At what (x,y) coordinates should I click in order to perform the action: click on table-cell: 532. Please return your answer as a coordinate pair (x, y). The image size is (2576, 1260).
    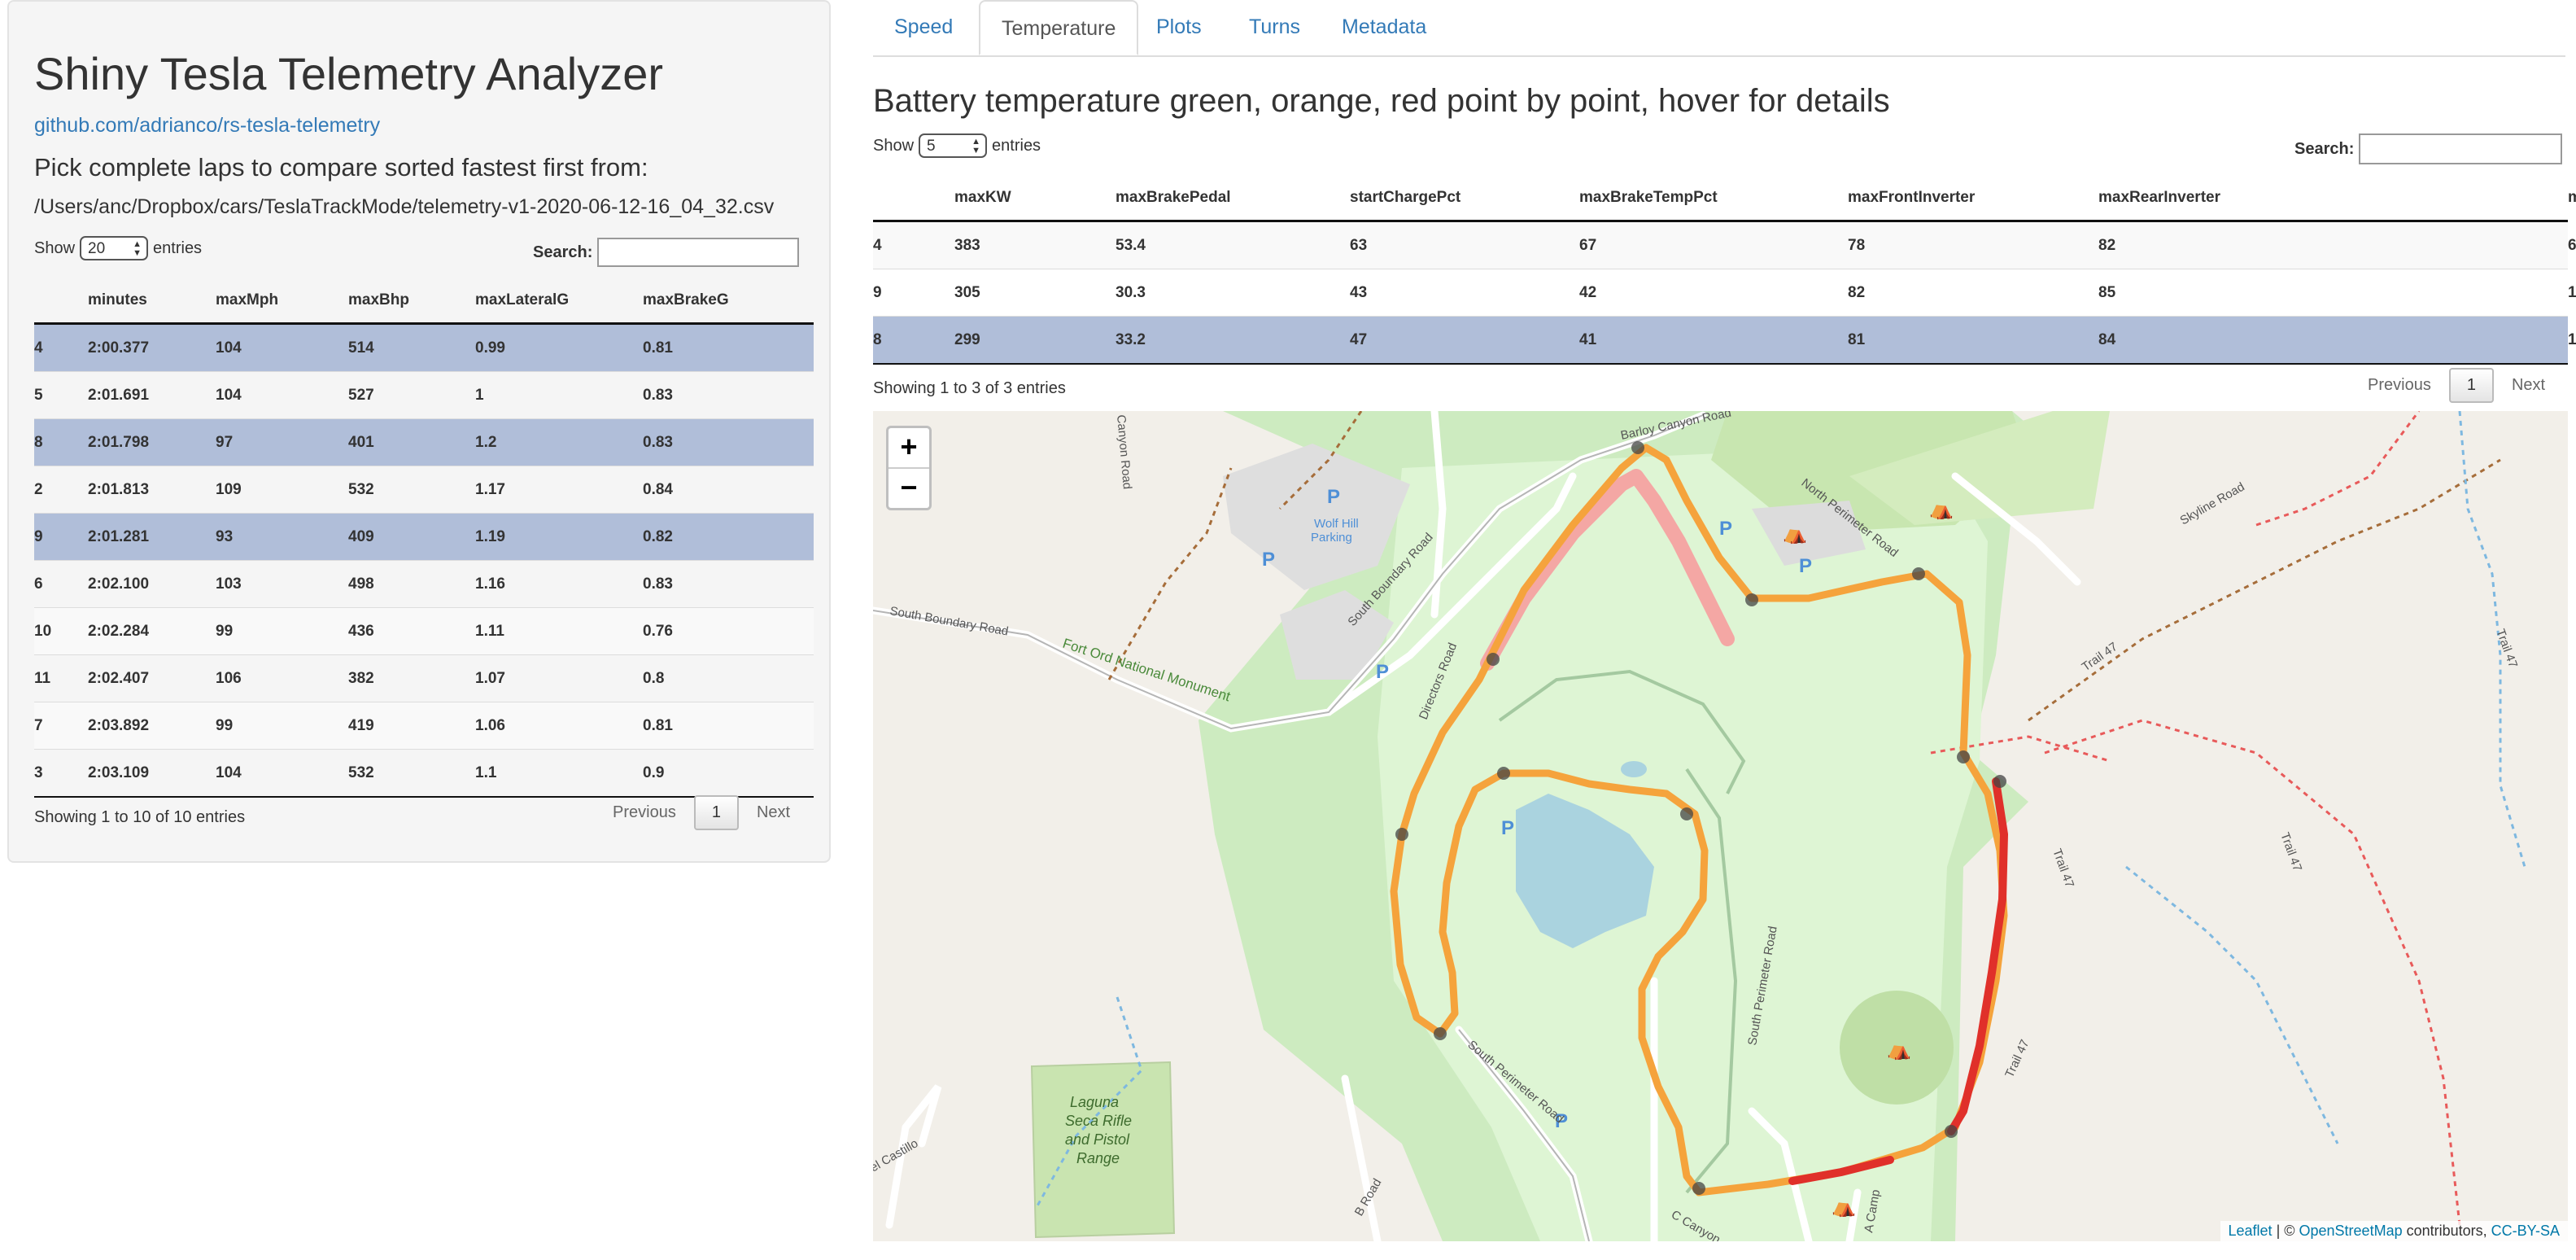
    Looking at the image, I should click on (411, 774).